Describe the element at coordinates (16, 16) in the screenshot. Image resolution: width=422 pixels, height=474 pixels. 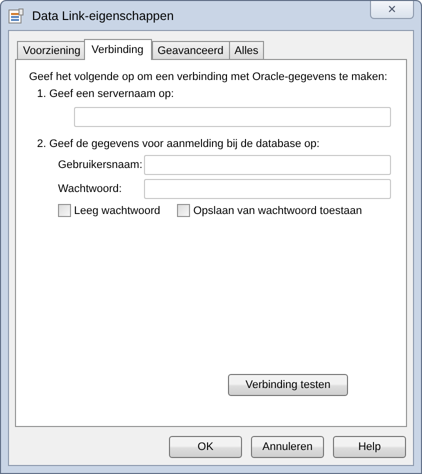
I see `window-icon` at that location.